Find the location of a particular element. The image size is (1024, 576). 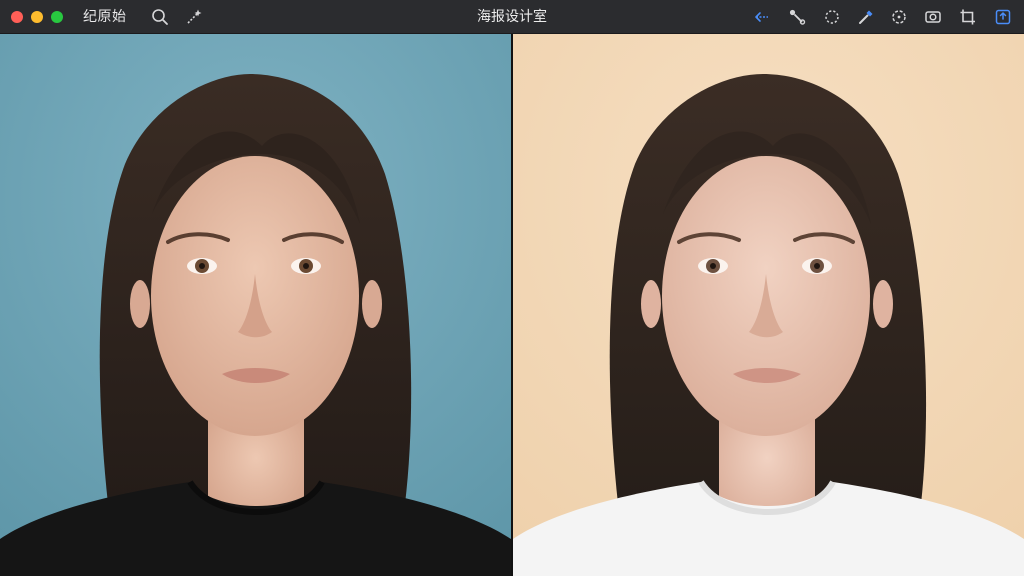

view-mode-label: 纪原始 is located at coordinates (105, 17).